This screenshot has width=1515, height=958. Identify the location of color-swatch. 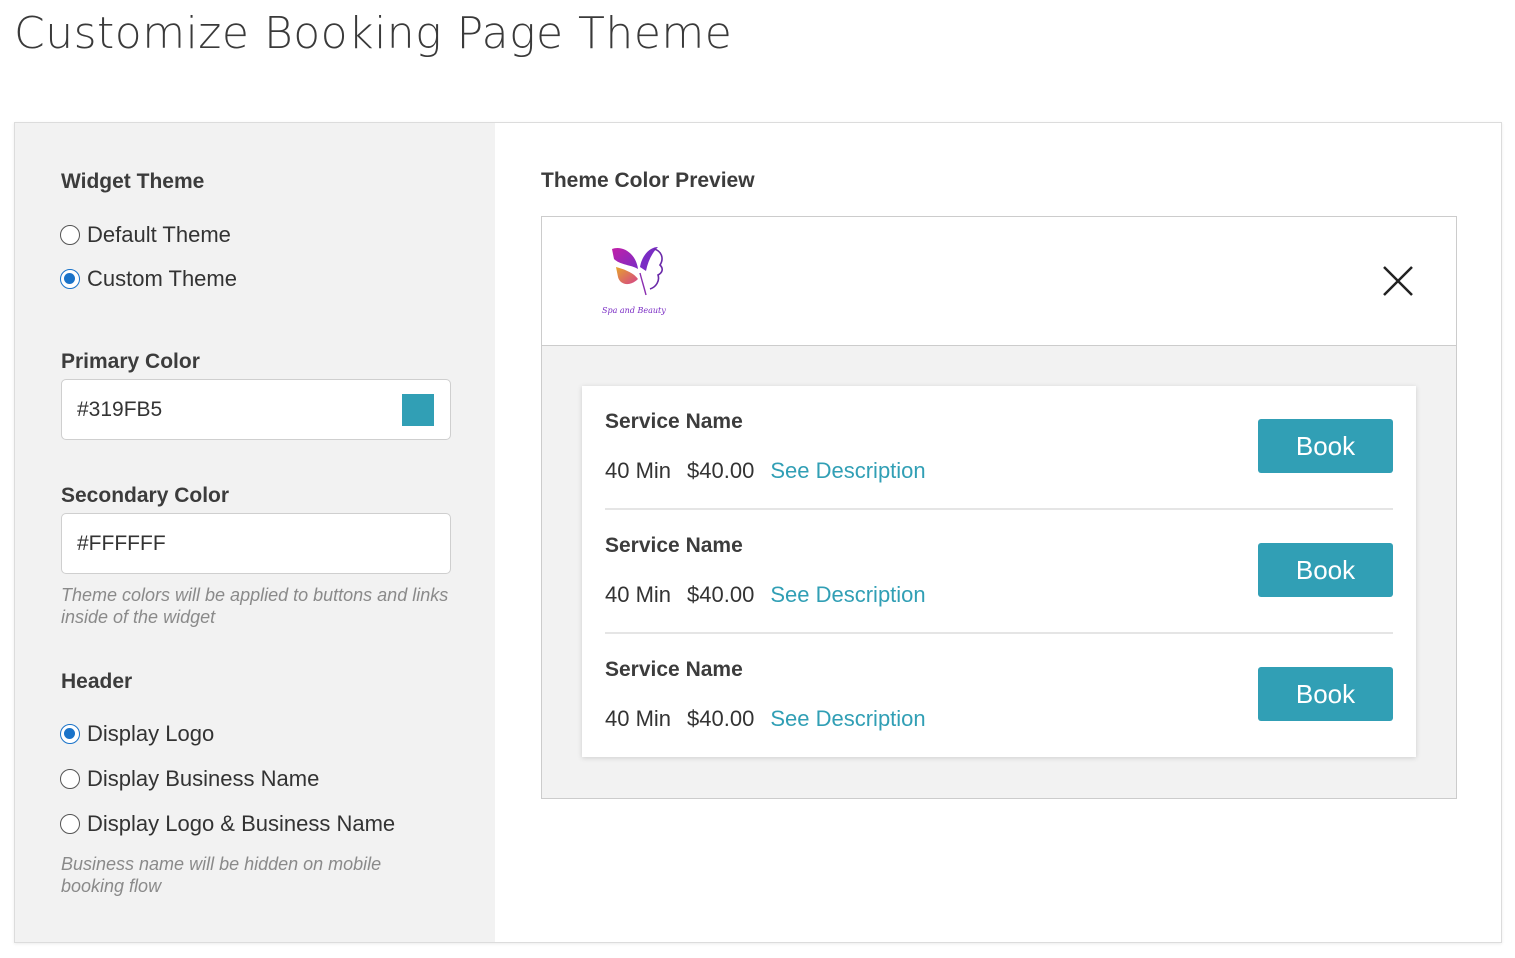
(418, 410).